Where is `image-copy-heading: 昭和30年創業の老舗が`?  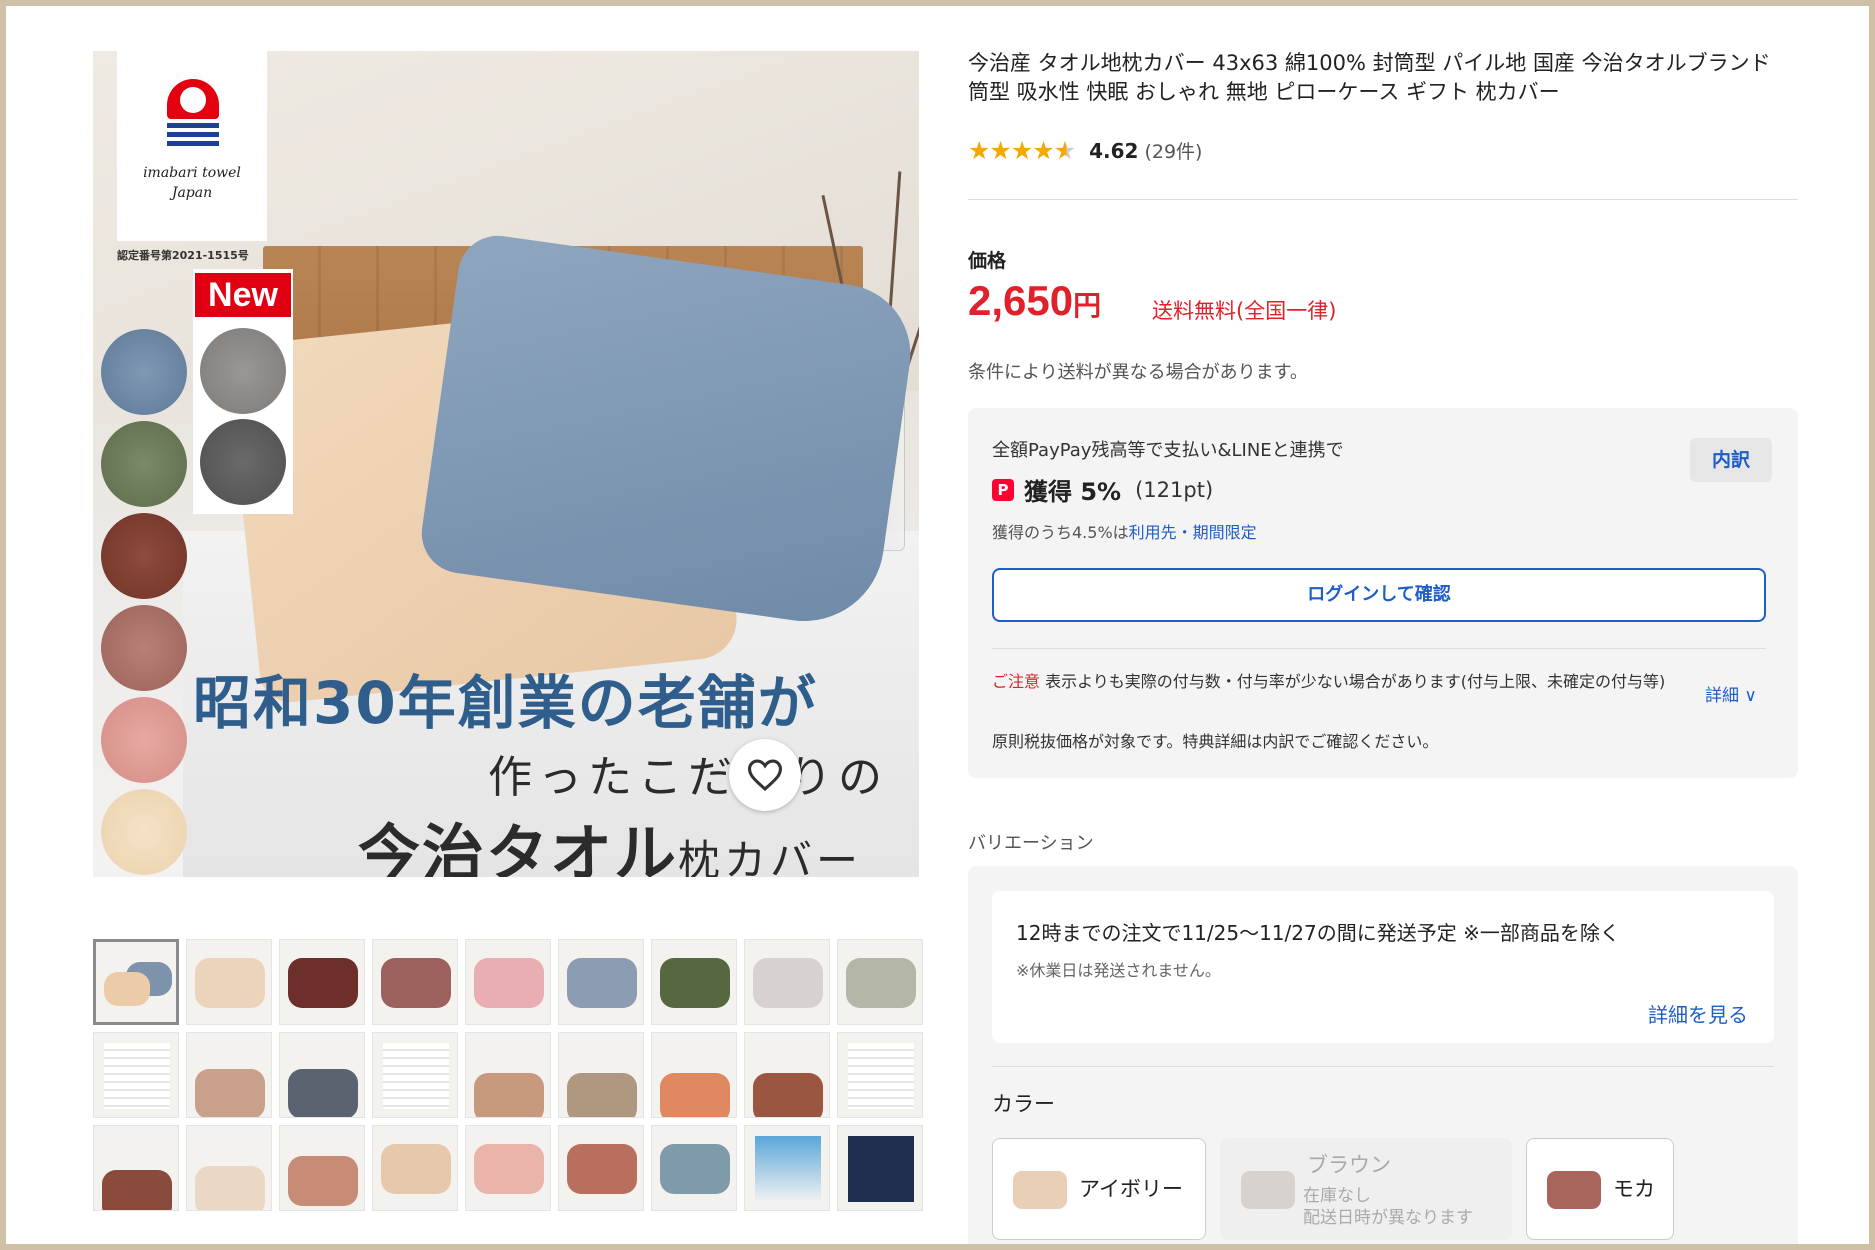 image-copy-heading: 昭和30年創業の老舗が is located at coordinates (505, 703).